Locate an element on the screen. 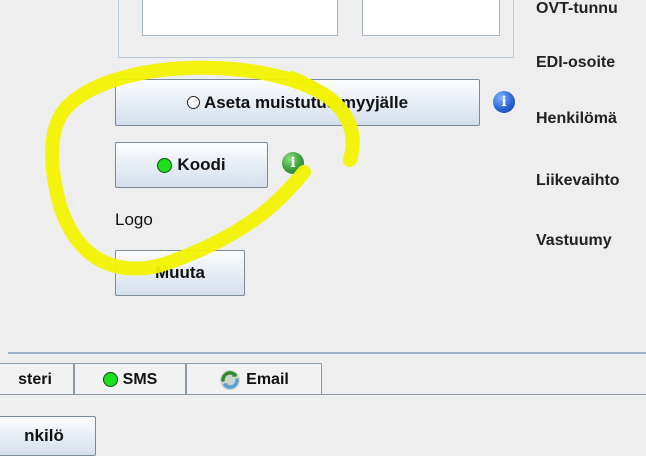 The height and width of the screenshot is (456, 646). person-button: nkilö is located at coordinates (48, 436).